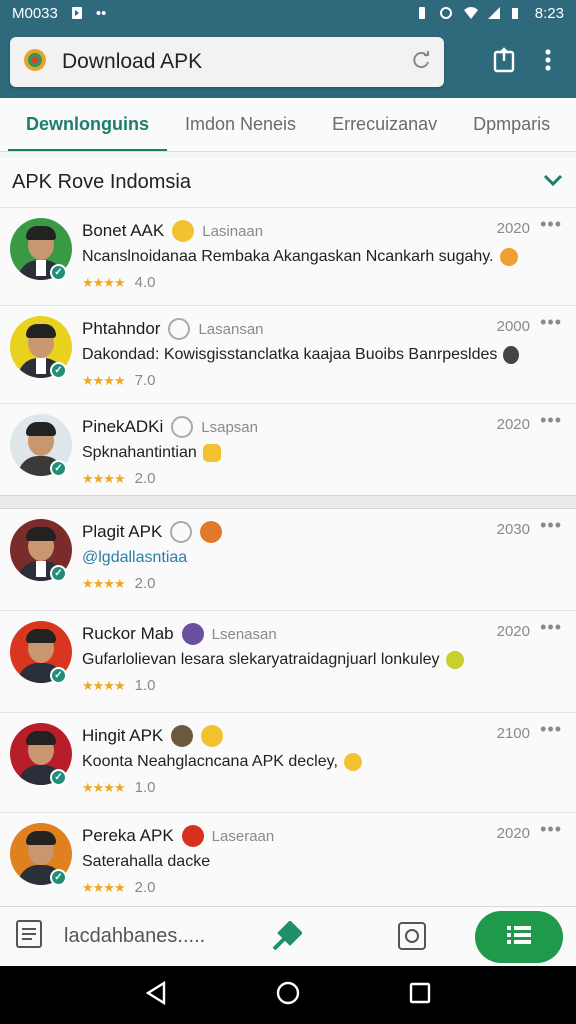  Describe the element at coordinates (145, 282) in the screenshot. I see `item-rating: 4.0` at that location.